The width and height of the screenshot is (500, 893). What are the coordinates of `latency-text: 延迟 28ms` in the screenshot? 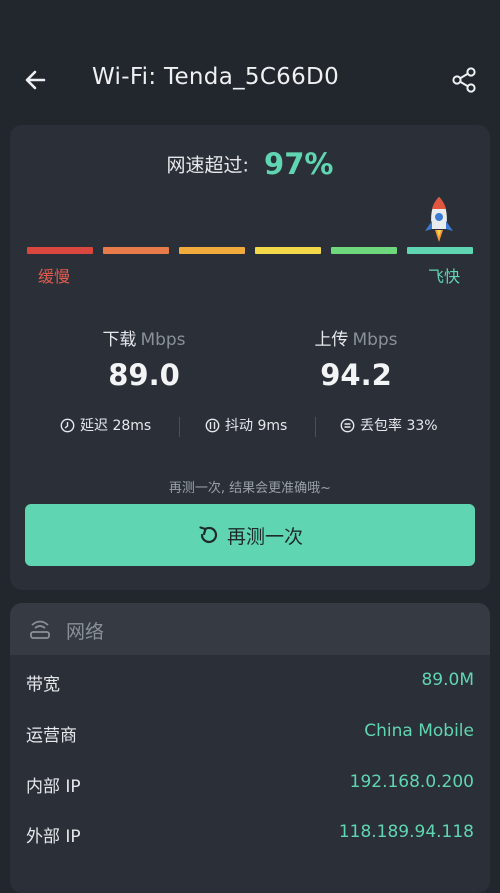 It's located at (116, 426).